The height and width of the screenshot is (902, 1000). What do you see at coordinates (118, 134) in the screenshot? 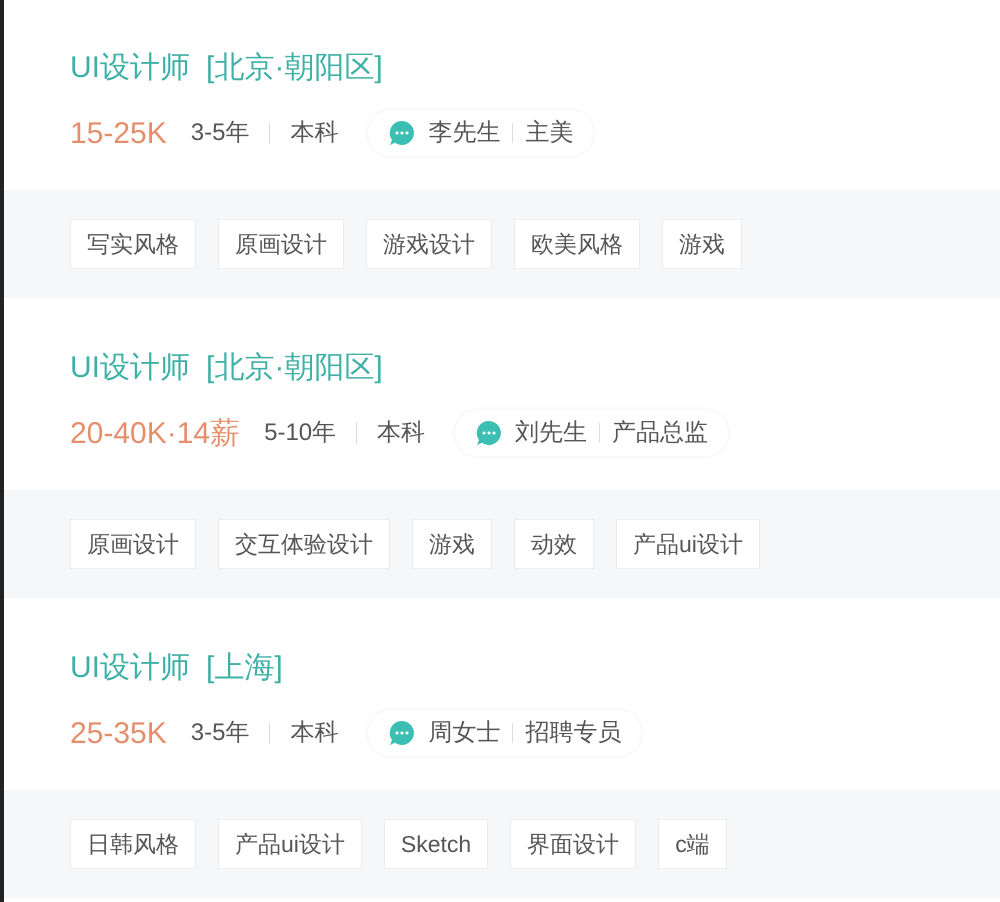
I see `salary: 15-25K` at bounding box center [118, 134].